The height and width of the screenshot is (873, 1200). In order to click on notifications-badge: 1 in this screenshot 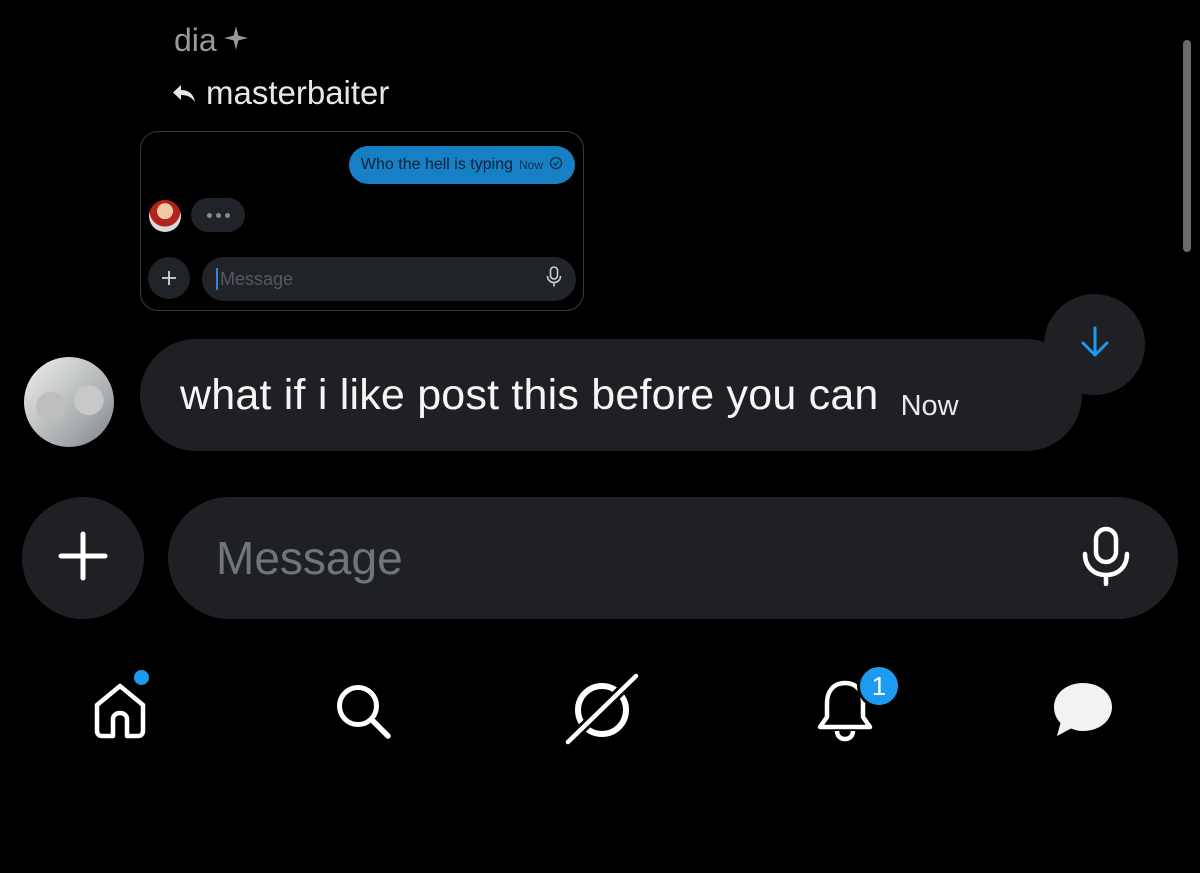, I will do `click(879, 686)`.